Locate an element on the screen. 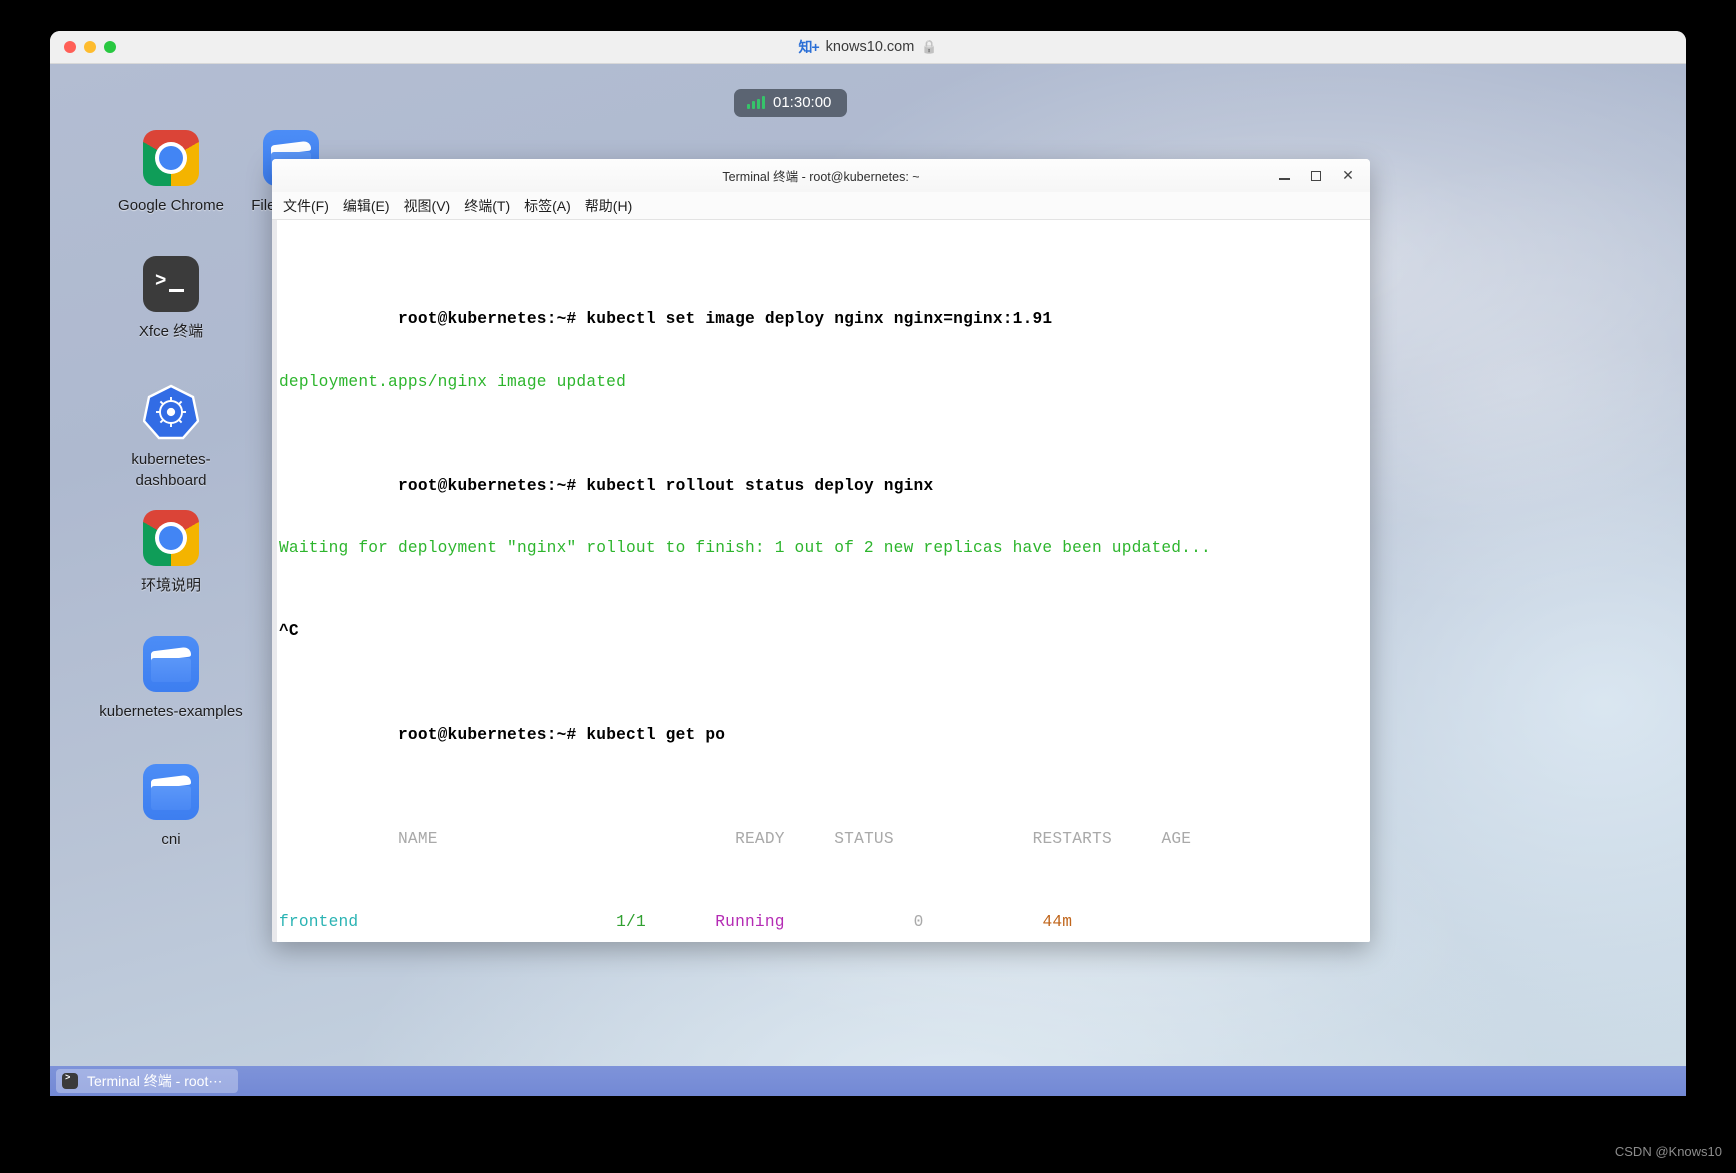  close-icon: ✕ is located at coordinates (1348, 176).